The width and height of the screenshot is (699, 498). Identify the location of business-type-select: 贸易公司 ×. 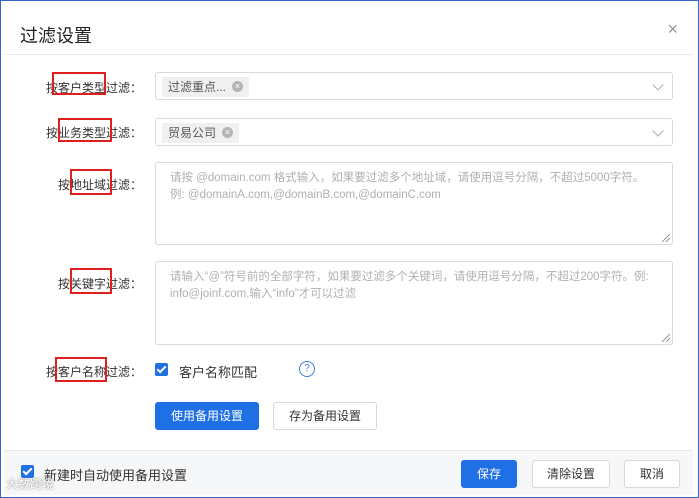
(414, 132).